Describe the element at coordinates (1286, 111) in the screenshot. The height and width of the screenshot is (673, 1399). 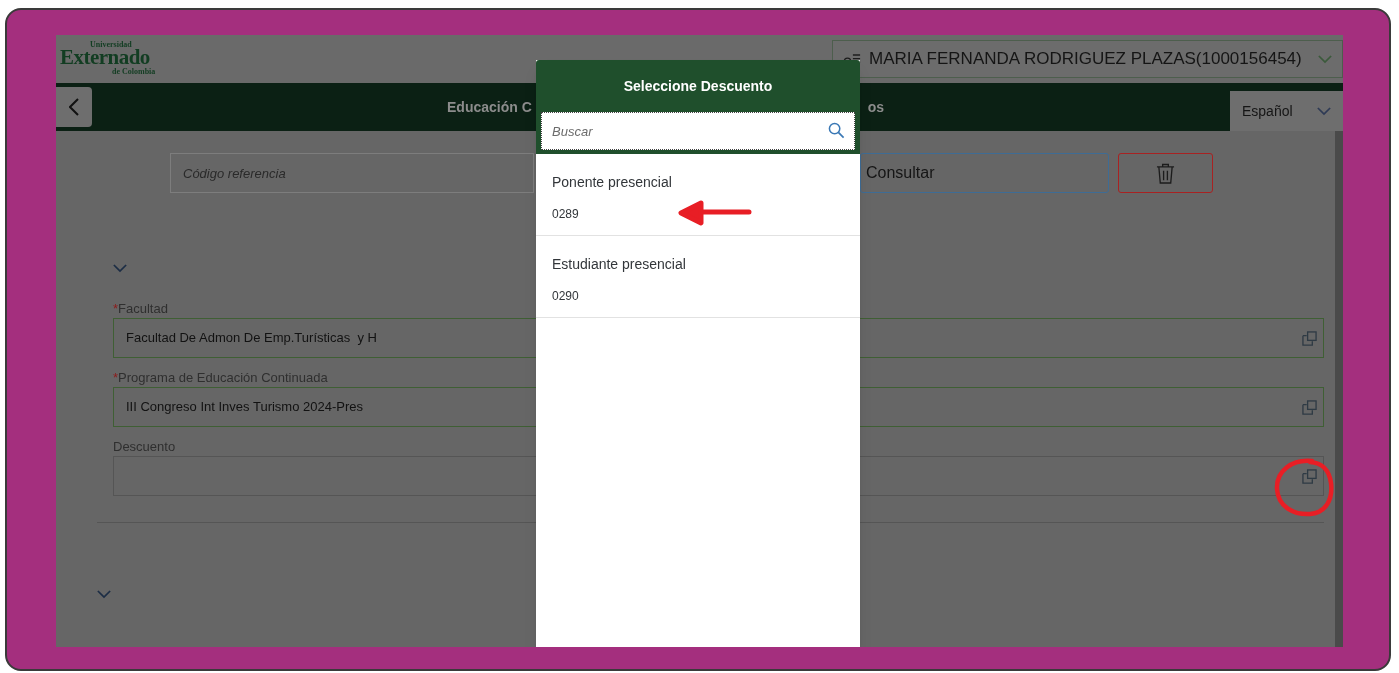
I see `language-dropdown: Español` at that location.